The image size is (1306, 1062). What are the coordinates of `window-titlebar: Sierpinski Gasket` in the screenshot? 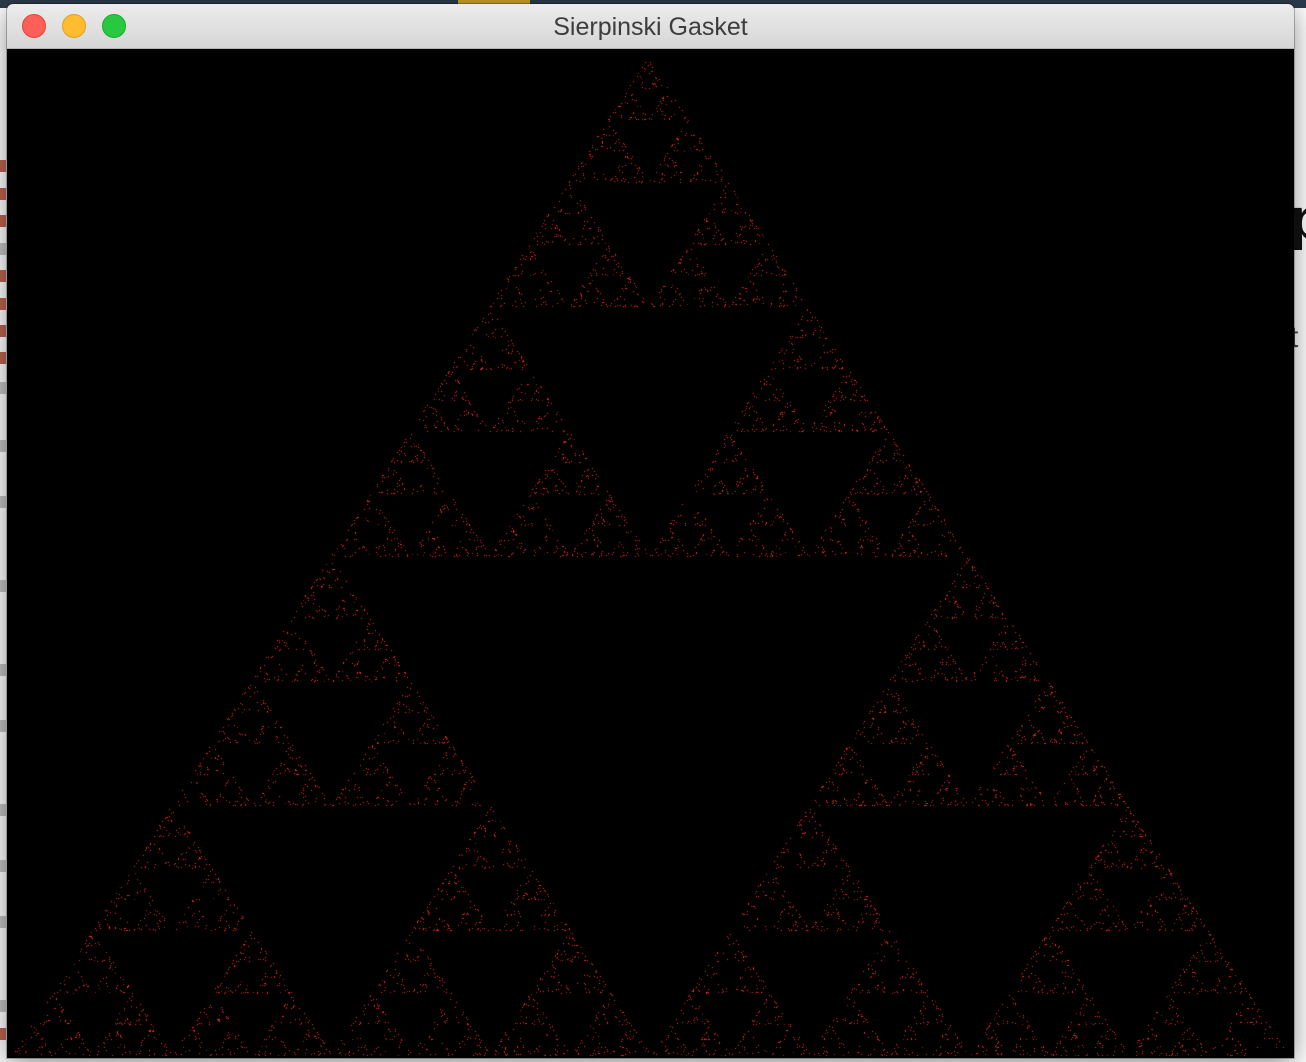 It's located at (650, 26).